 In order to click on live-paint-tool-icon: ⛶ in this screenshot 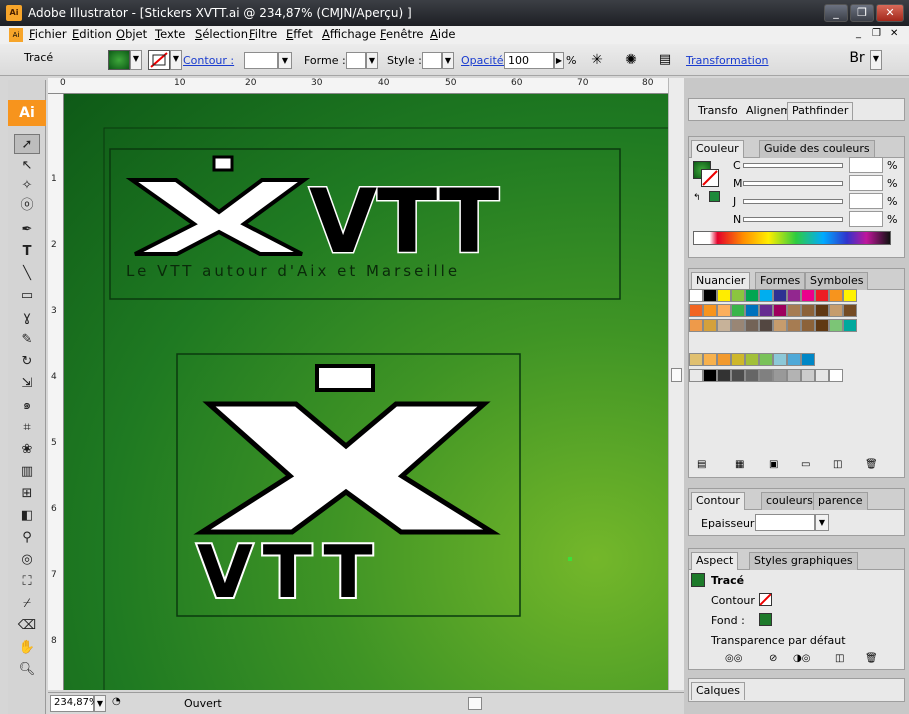, I will do `click(27, 582)`.